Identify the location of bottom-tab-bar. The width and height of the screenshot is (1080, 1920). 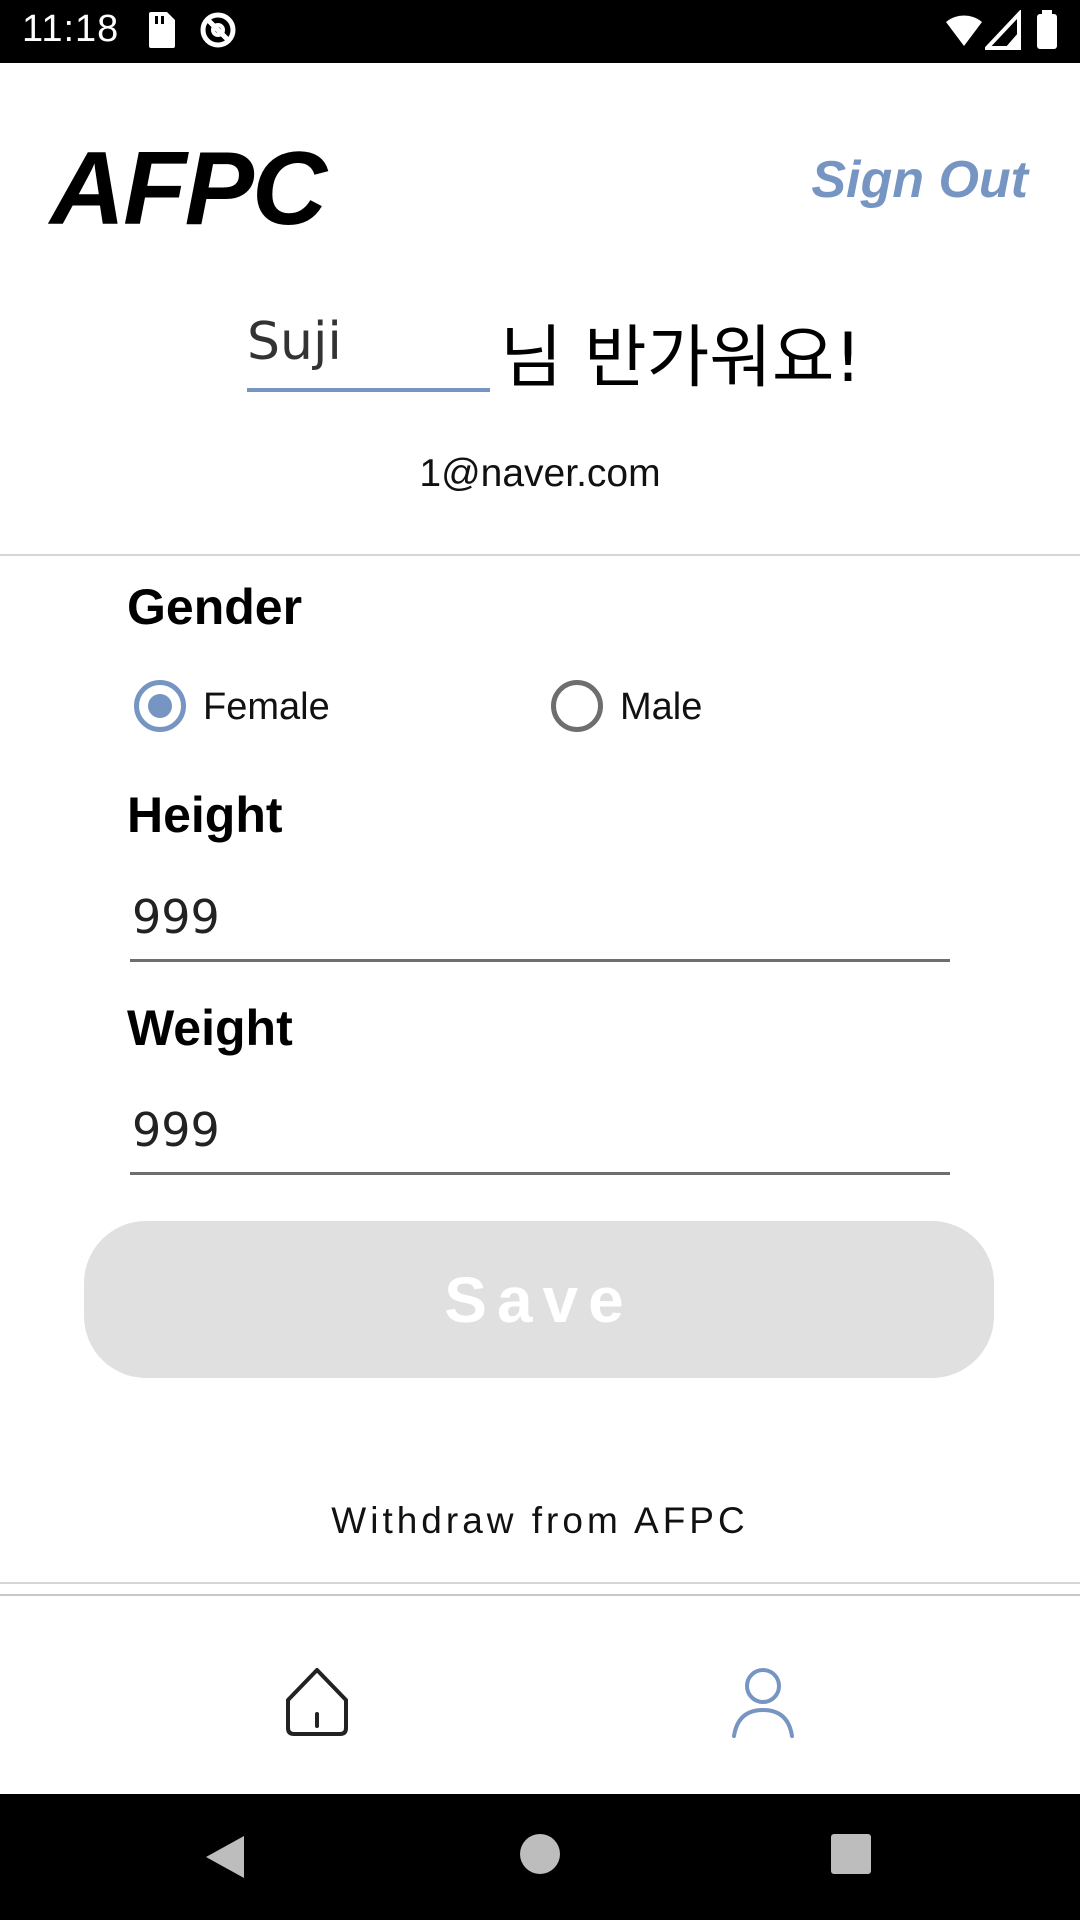
(540, 1695).